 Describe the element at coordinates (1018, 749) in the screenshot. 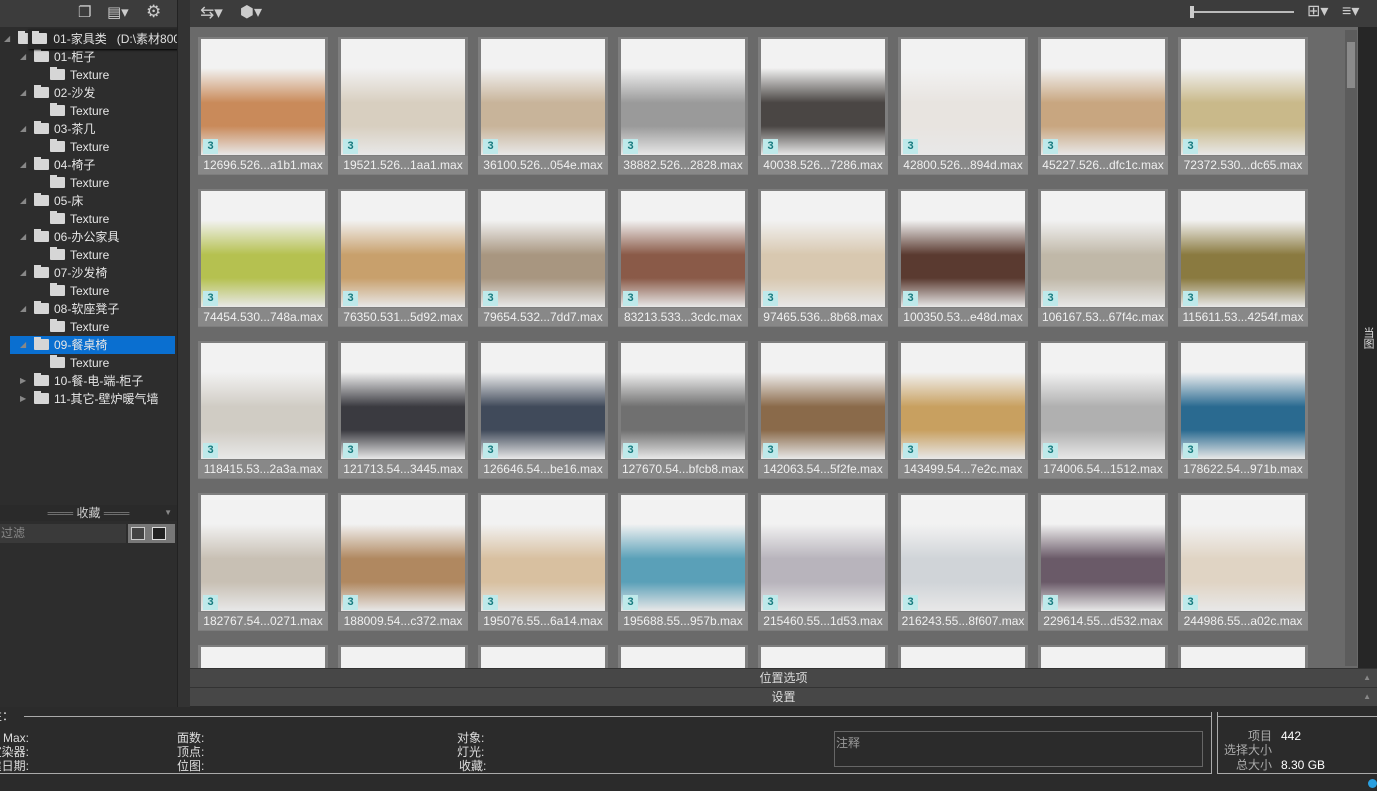

I see `note-textarea: 注释` at that location.